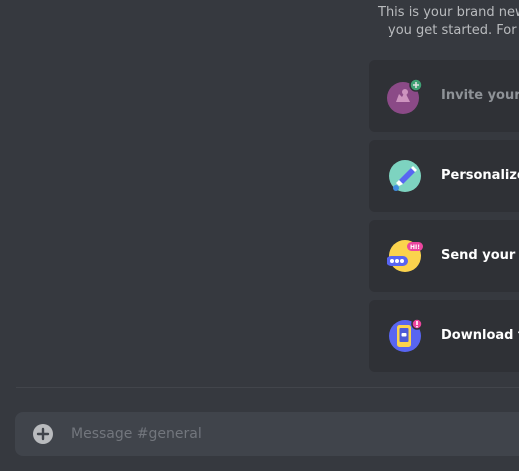  Describe the element at coordinates (267, 387) in the screenshot. I see `chat-divider` at that location.